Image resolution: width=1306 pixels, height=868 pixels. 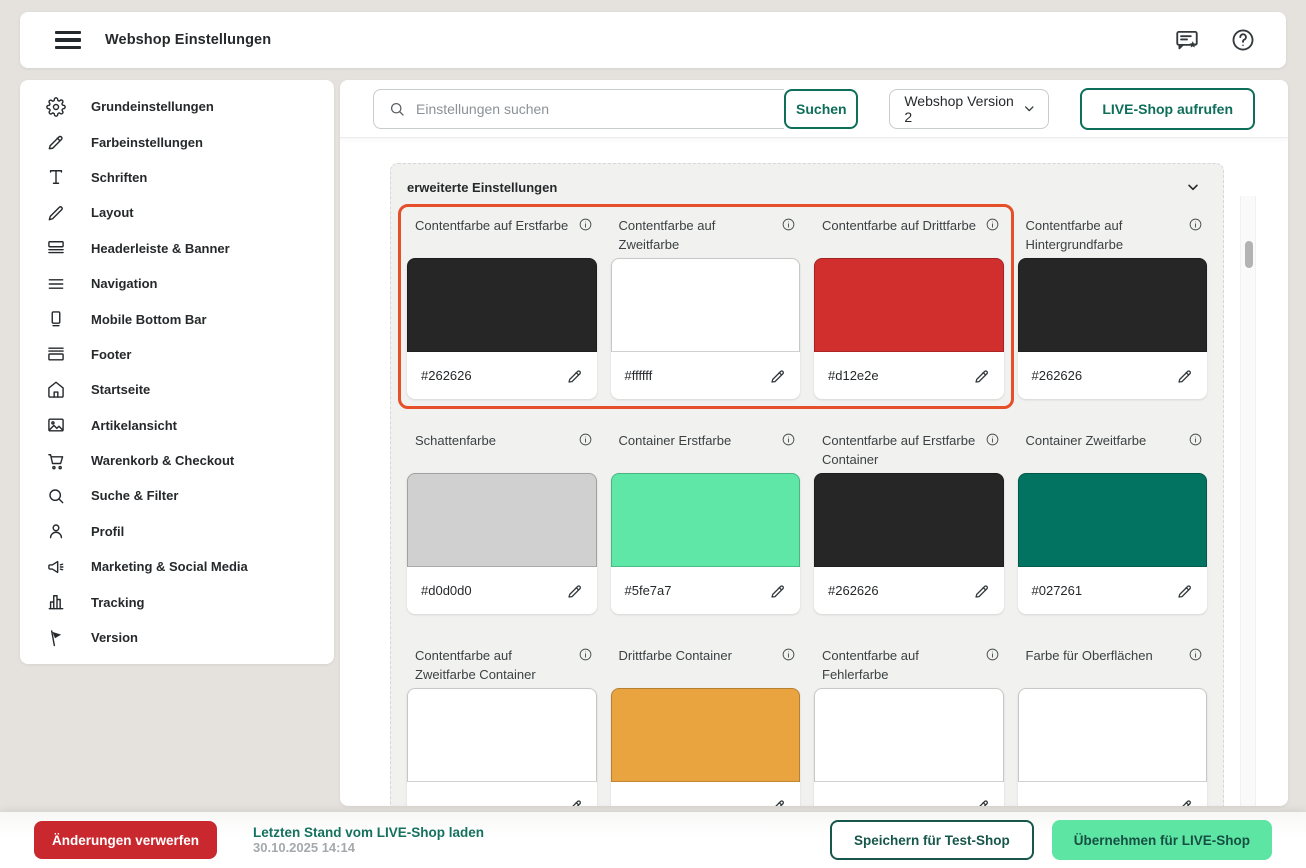 I want to click on scrollbar-thumb, so click(x=1249, y=254).